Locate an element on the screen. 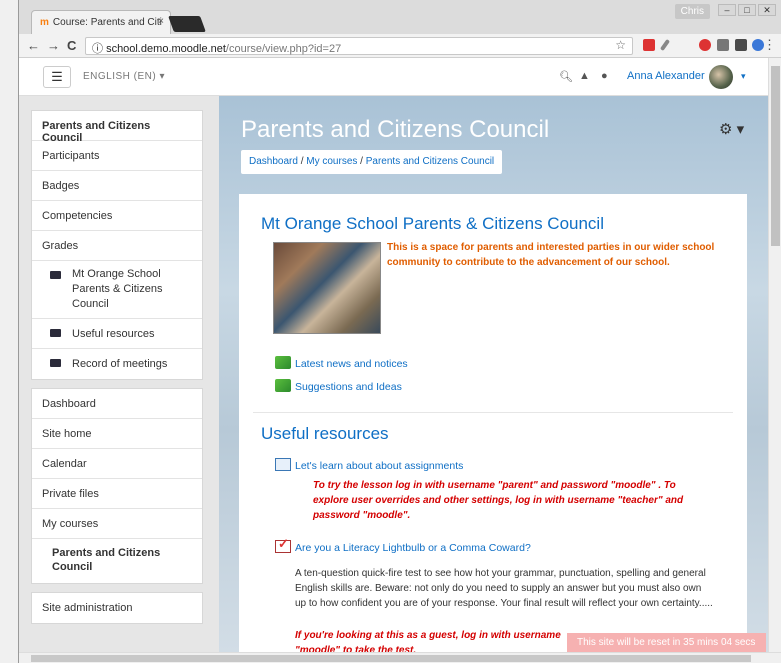  profile-chip: Chris is located at coordinates (692, 11).